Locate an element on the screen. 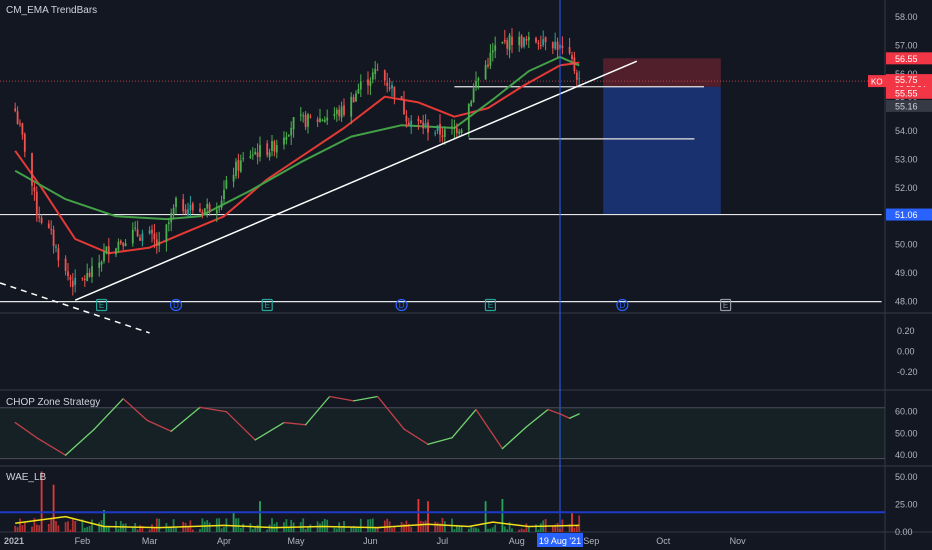  ema-price-tag: 55.16 is located at coordinates (906, 106).